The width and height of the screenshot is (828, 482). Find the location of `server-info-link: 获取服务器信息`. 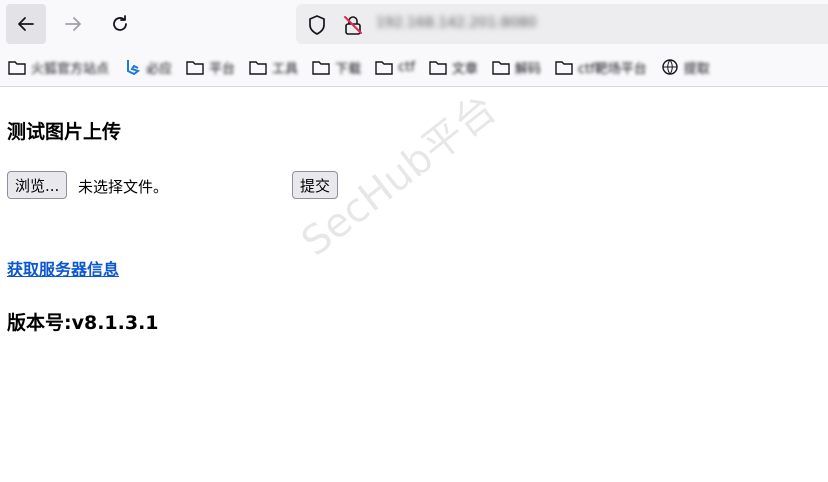

server-info-link: 获取服务器信息 is located at coordinates (63, 268).